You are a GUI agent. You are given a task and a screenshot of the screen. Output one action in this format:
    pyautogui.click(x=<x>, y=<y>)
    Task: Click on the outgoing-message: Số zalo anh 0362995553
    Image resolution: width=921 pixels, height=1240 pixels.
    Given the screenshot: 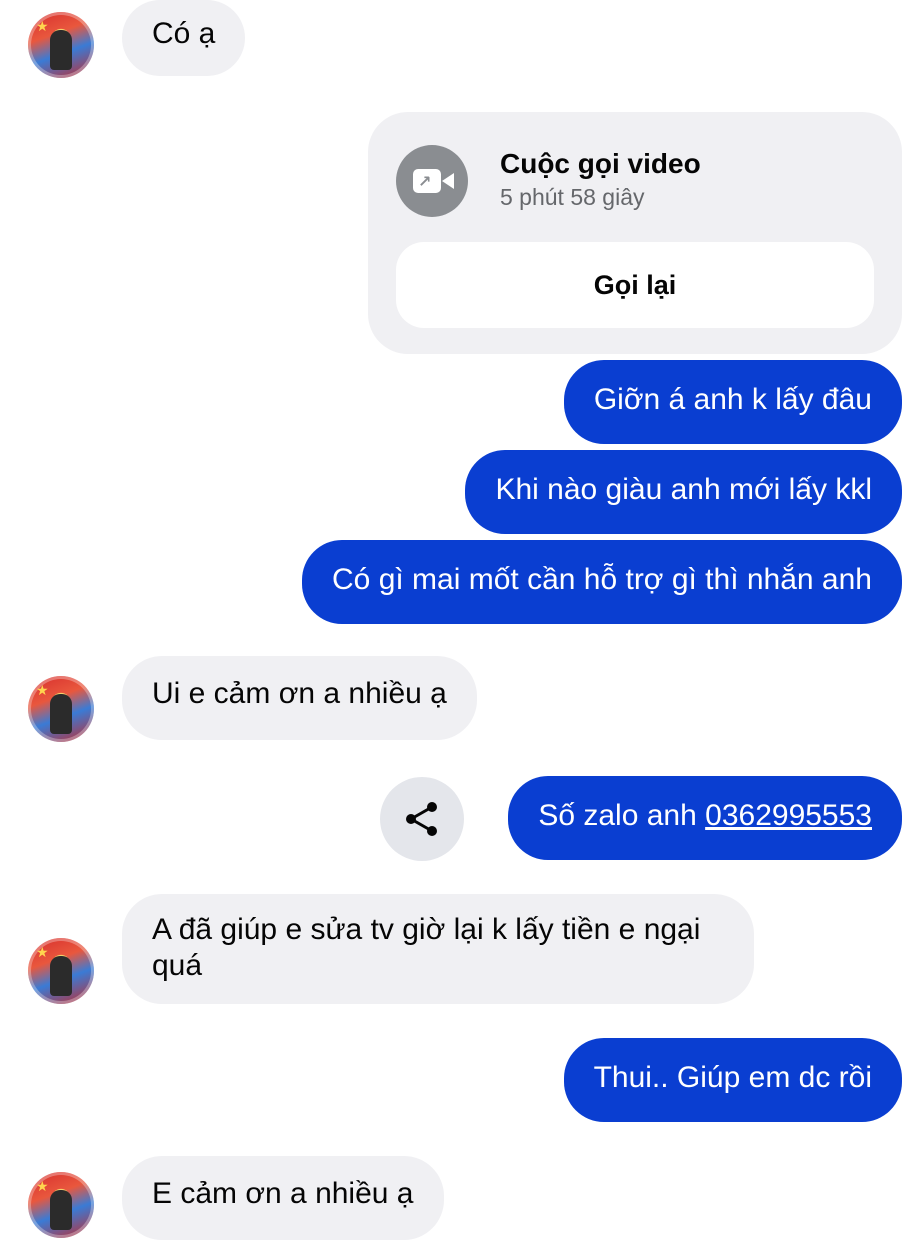 What is the action you would take?
    pyautogui.click(x=705, y=818)
    